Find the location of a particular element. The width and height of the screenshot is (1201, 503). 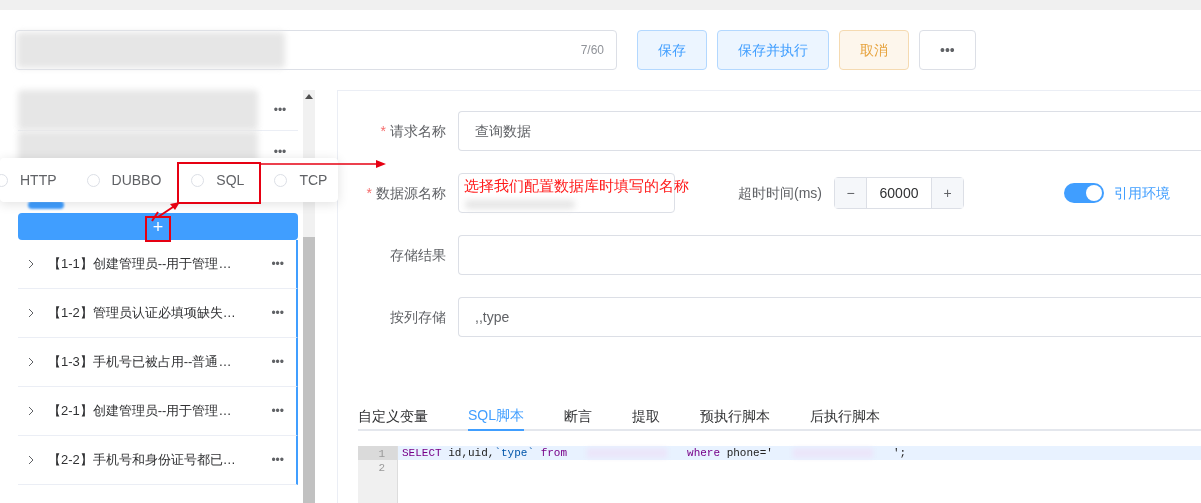

field-label: 存储结果 is located at coordinates (418, 255).